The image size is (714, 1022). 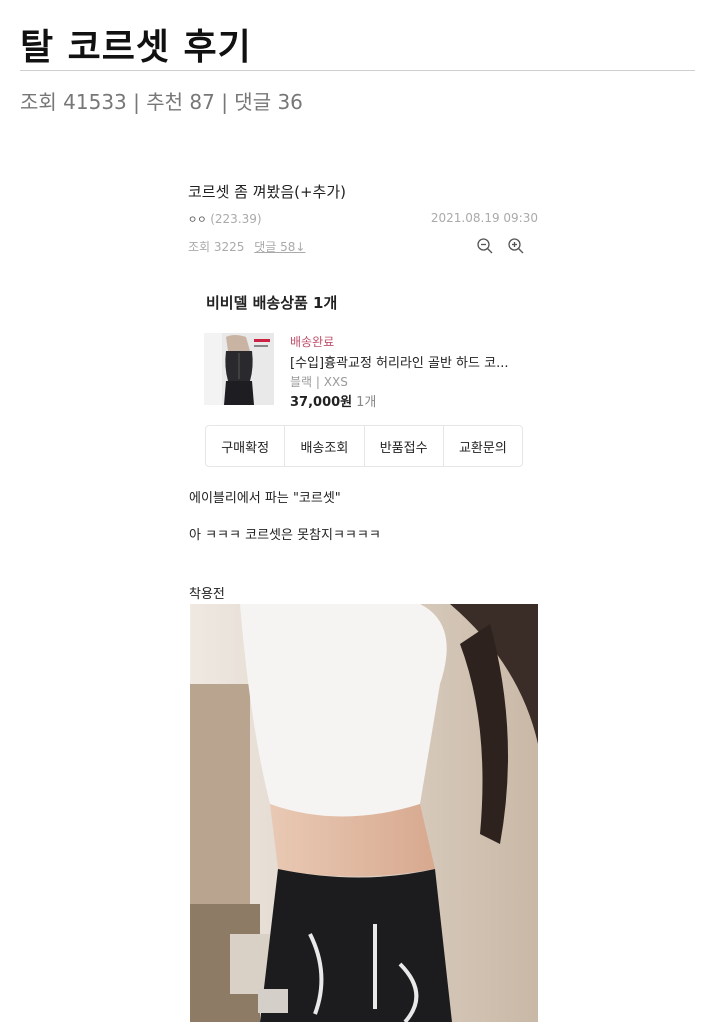 I want to click on product-price-line: 37,000원 1개, so click(x=333, y=400).